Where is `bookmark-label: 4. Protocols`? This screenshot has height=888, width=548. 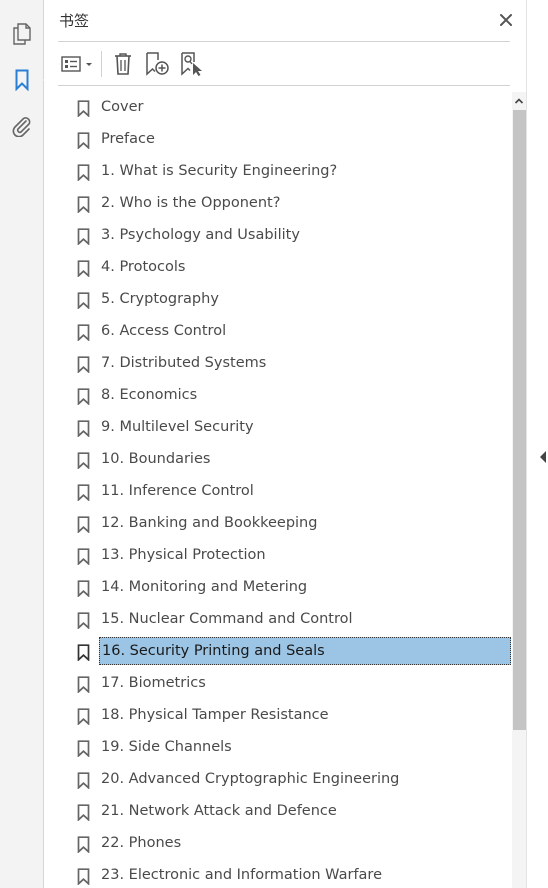 bookmark-label: 4. Protocols is located at coordinates (143, 267).